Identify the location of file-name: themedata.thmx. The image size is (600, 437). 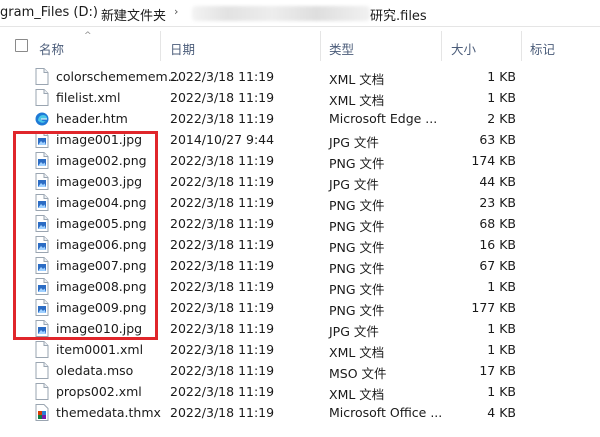
(108, 412).